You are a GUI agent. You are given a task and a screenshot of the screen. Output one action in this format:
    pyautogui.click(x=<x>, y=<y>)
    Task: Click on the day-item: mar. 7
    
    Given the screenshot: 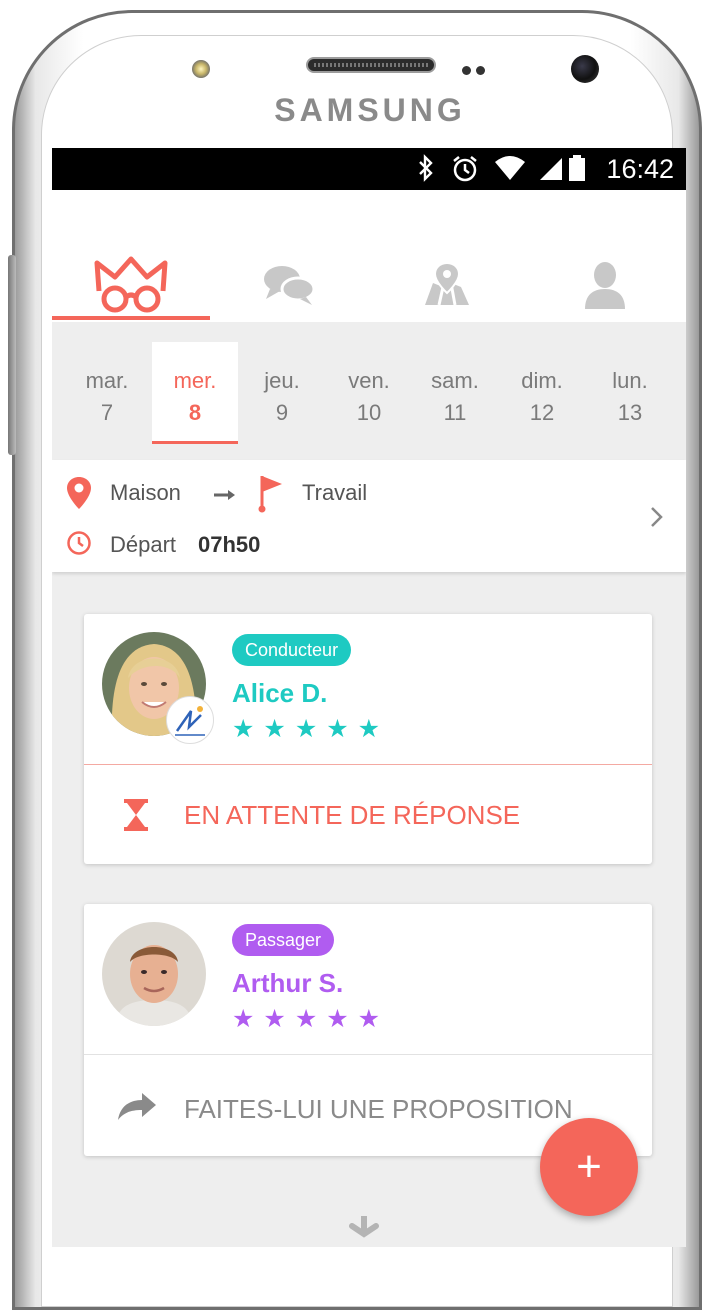 What is the action you would take?
    pyautogui.click(x=107, y=392)
    